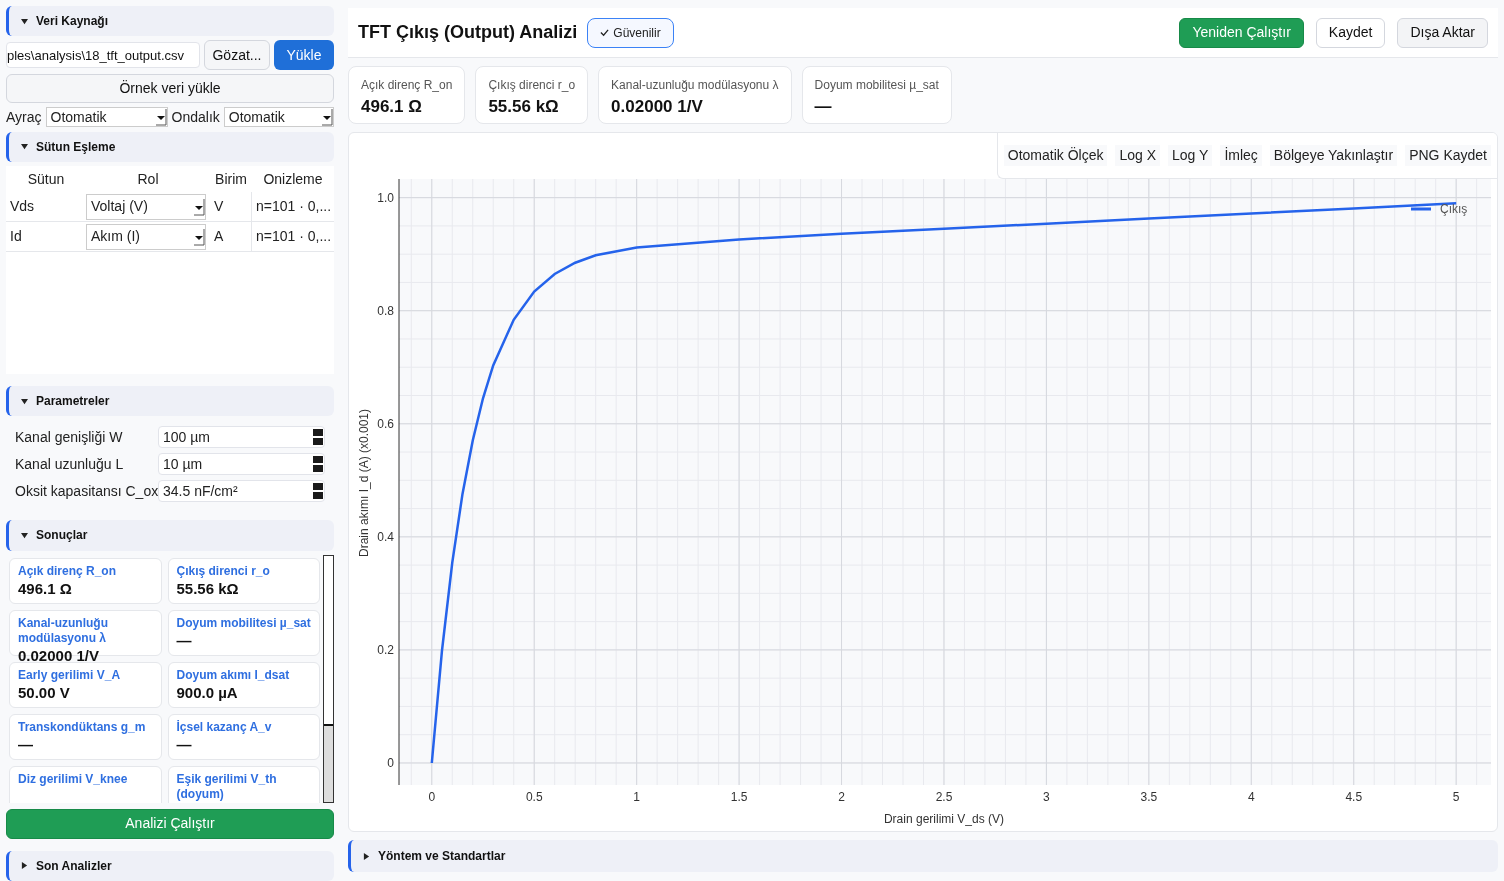 The height and width of the screenshot is (881, 1504). What do you see at coordinates (233, 675) in the screenshot?
I see `result-label: Doyum akımı I_dsat` at bounding box center [233, 675].